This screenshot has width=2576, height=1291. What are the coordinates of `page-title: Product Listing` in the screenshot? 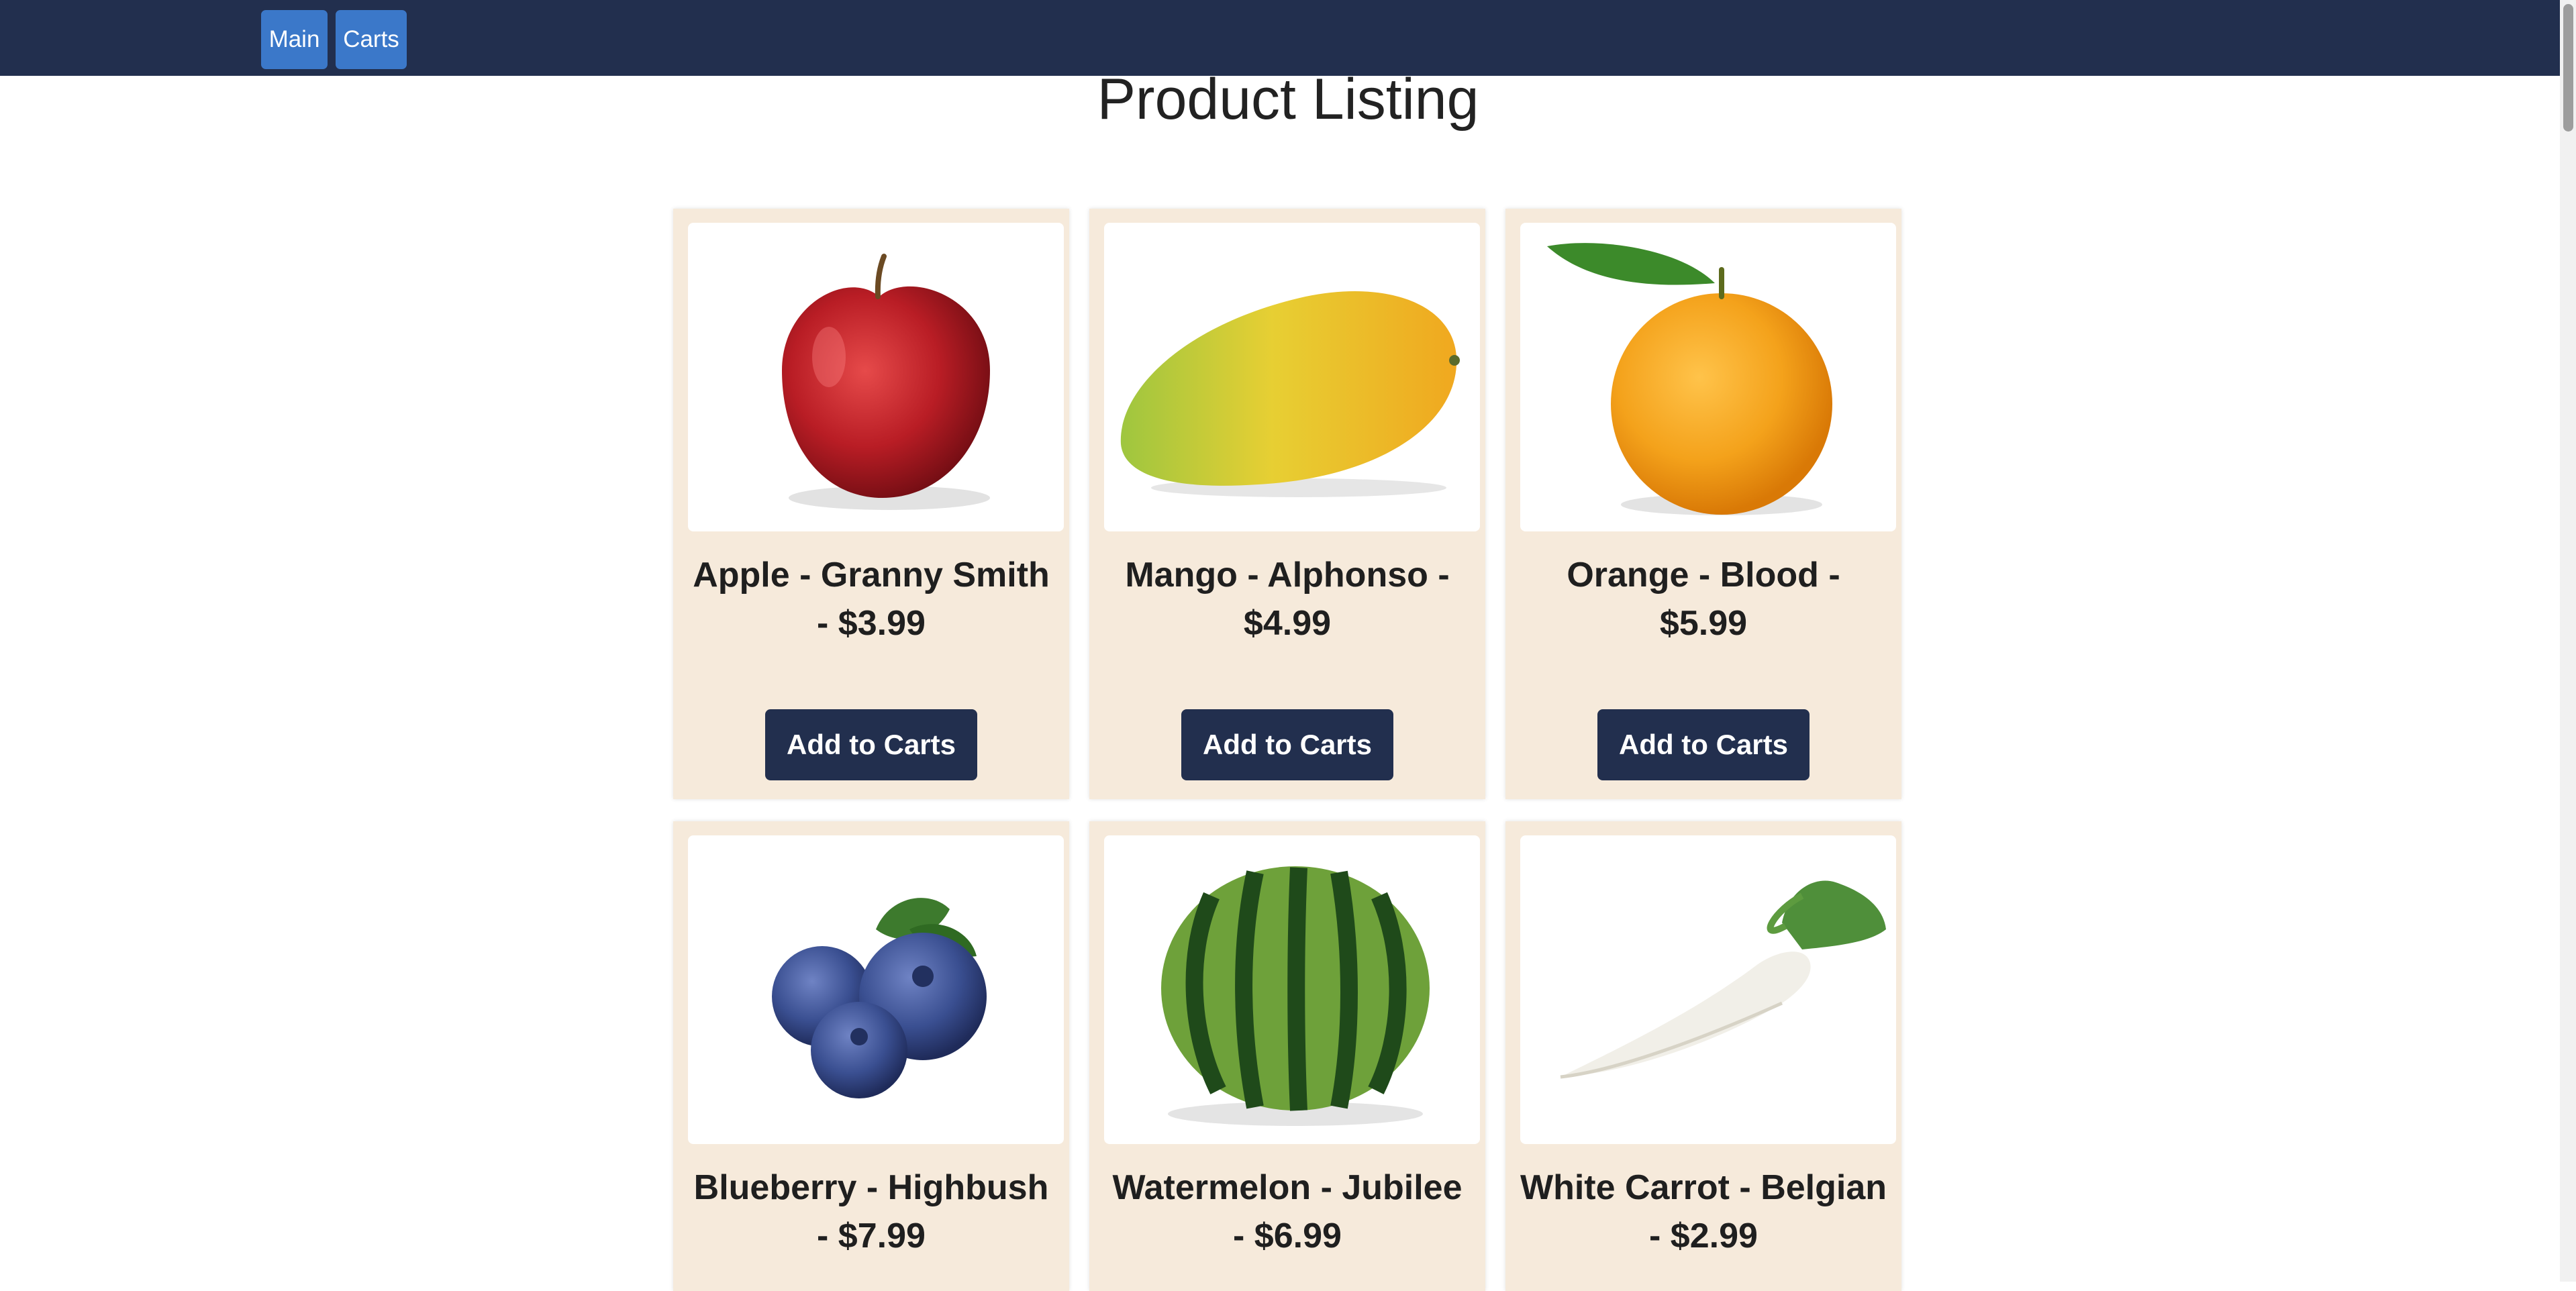 It's located at (1288, 99).